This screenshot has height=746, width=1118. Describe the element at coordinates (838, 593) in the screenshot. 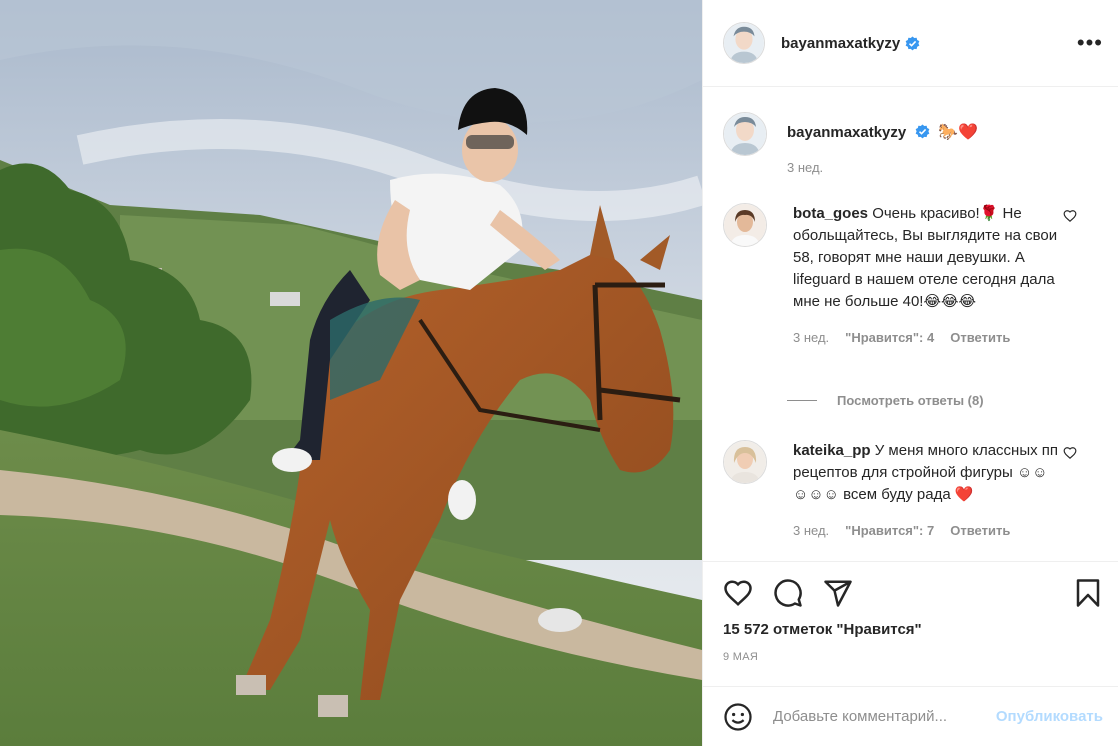

I see `share-icon` at that location.